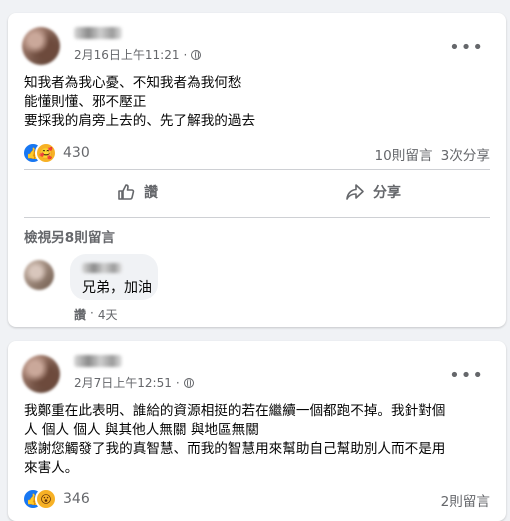 The image size is (510, 521). I want to click on comment-meta: 讚 · 4天, so click(96, 314).